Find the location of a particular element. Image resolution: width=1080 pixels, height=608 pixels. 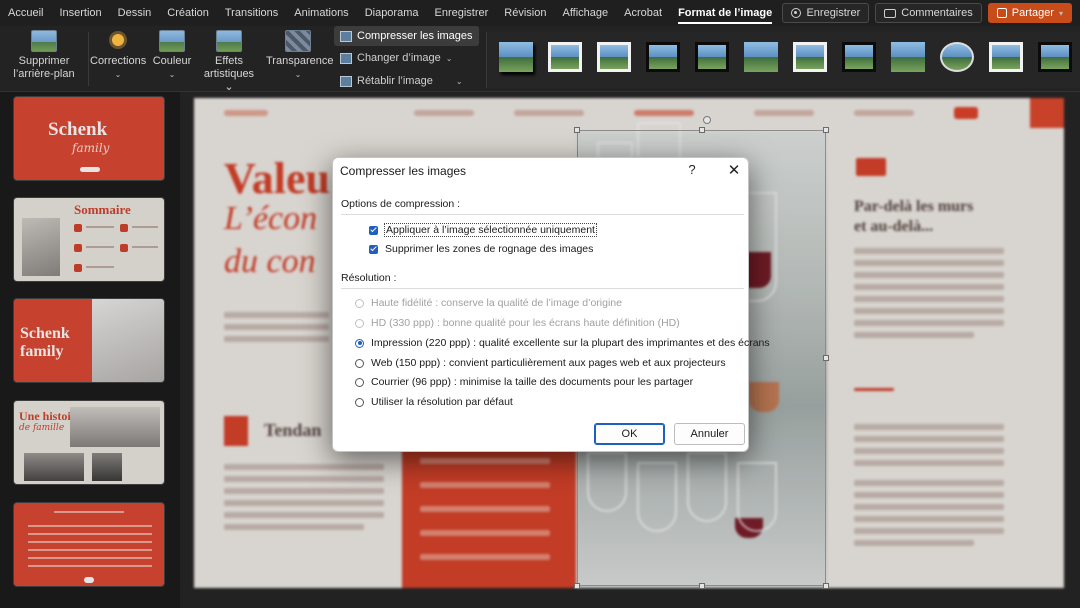

reset-picture-label: Rétablir l’image is located at coordinates (395, 81).